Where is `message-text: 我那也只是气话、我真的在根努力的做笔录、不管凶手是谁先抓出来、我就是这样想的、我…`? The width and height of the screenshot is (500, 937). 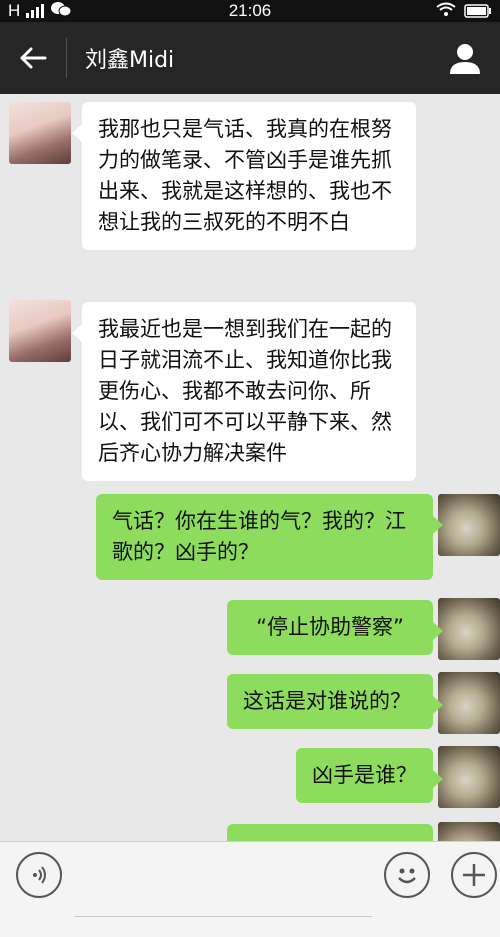
message-text: 我那也只是气话、我真的在根努力的做笔录、不管凶手是谁先抓出来、我就是这样想的、我… is located at coordinates (245, 175).